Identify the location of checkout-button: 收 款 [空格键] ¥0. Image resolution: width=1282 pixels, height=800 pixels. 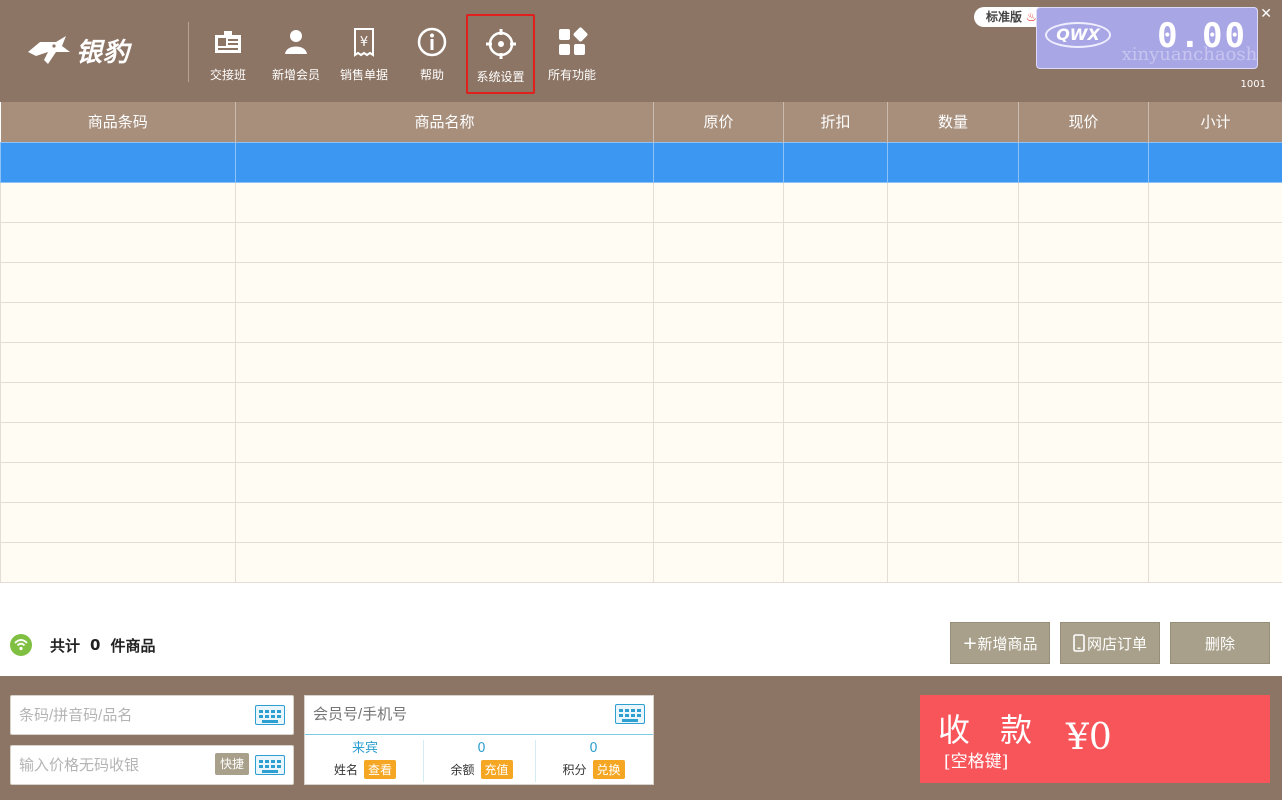
(1095, 739).